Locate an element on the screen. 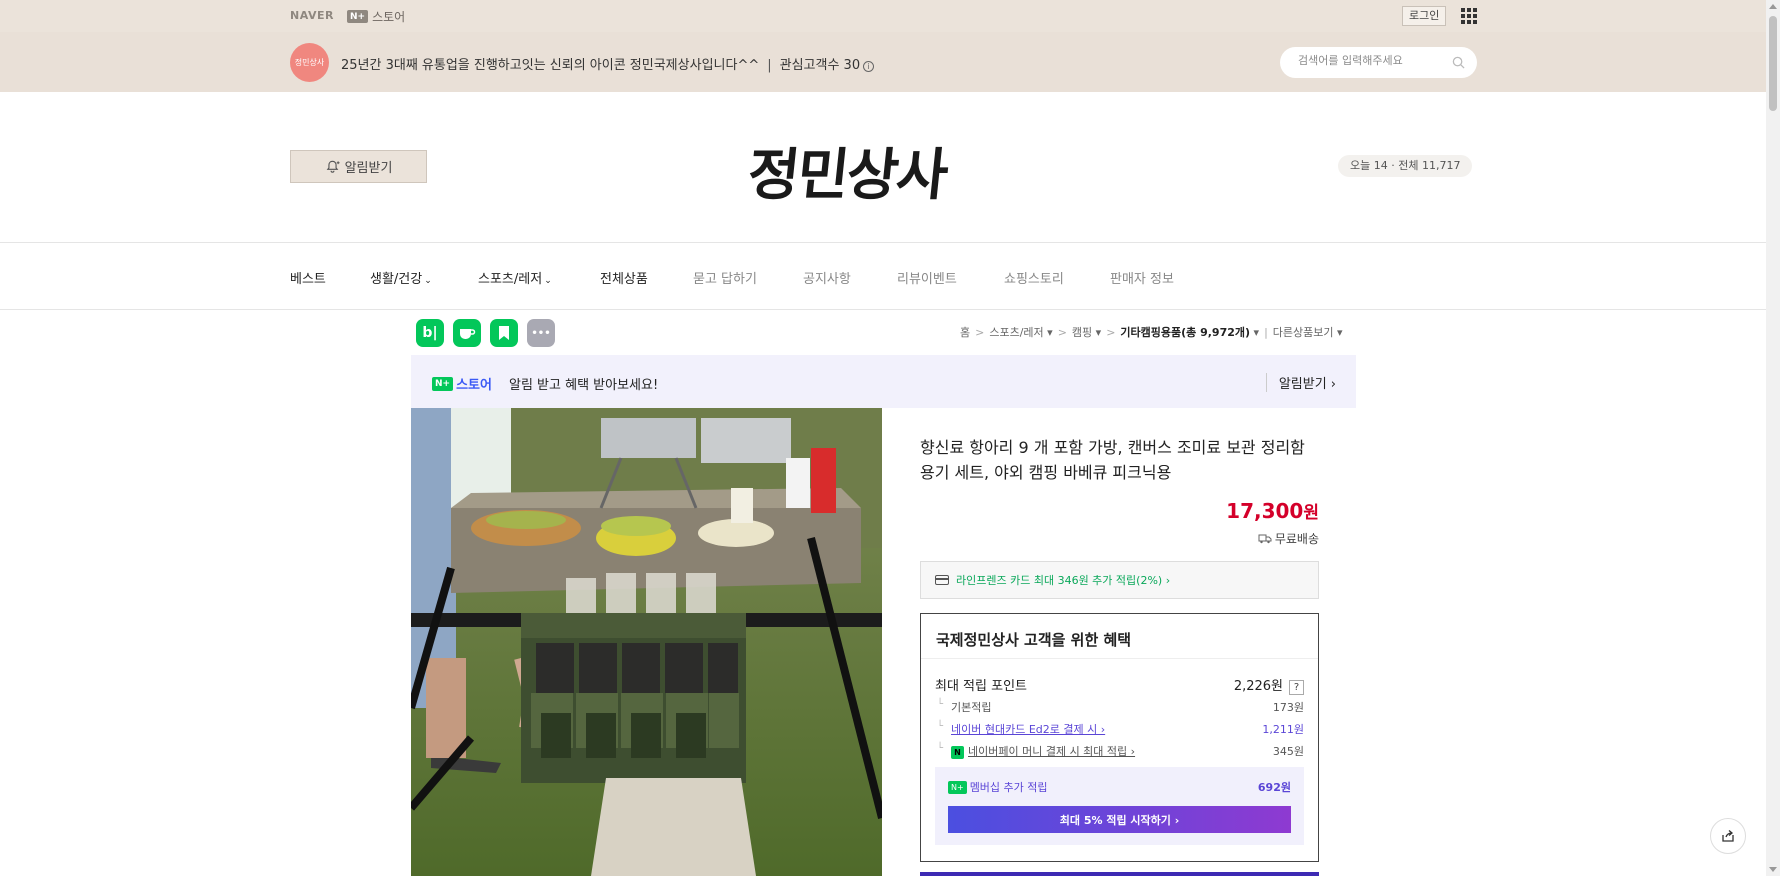 Image resolution: width=1780 pixels, height=876 pixels. breadcrumb-home: 홈 is located at coordinates (965, 332).